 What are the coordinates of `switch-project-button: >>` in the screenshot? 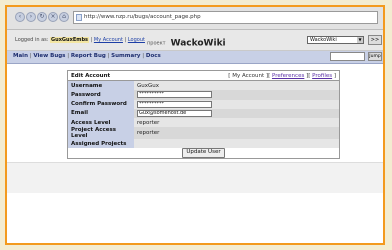 It's located at (375, 40).